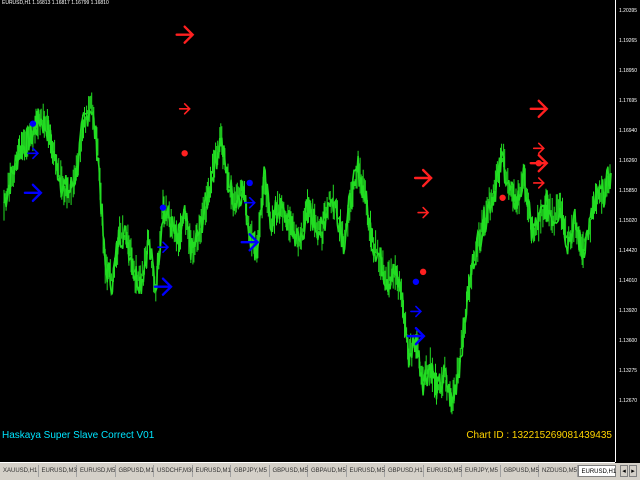 The height and width of the screenshot is (480, 640). I want to click on chart-tab: XAUUSD,H1, so click(19, 471).